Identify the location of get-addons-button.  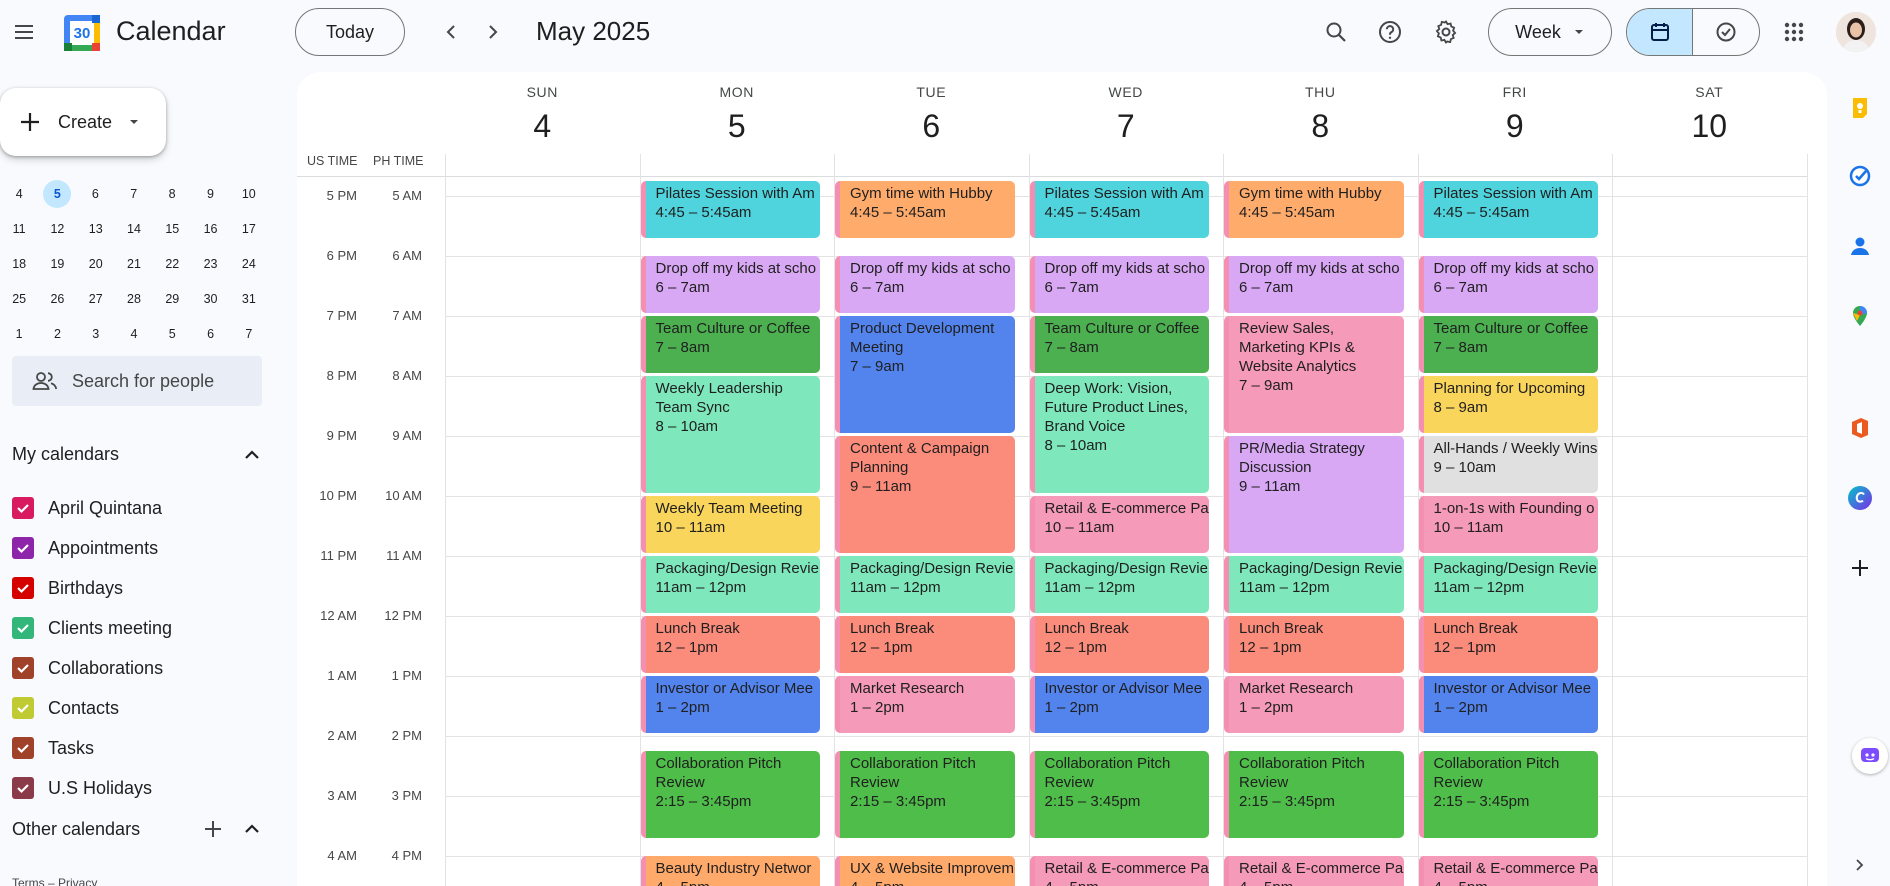
(1860, 568).